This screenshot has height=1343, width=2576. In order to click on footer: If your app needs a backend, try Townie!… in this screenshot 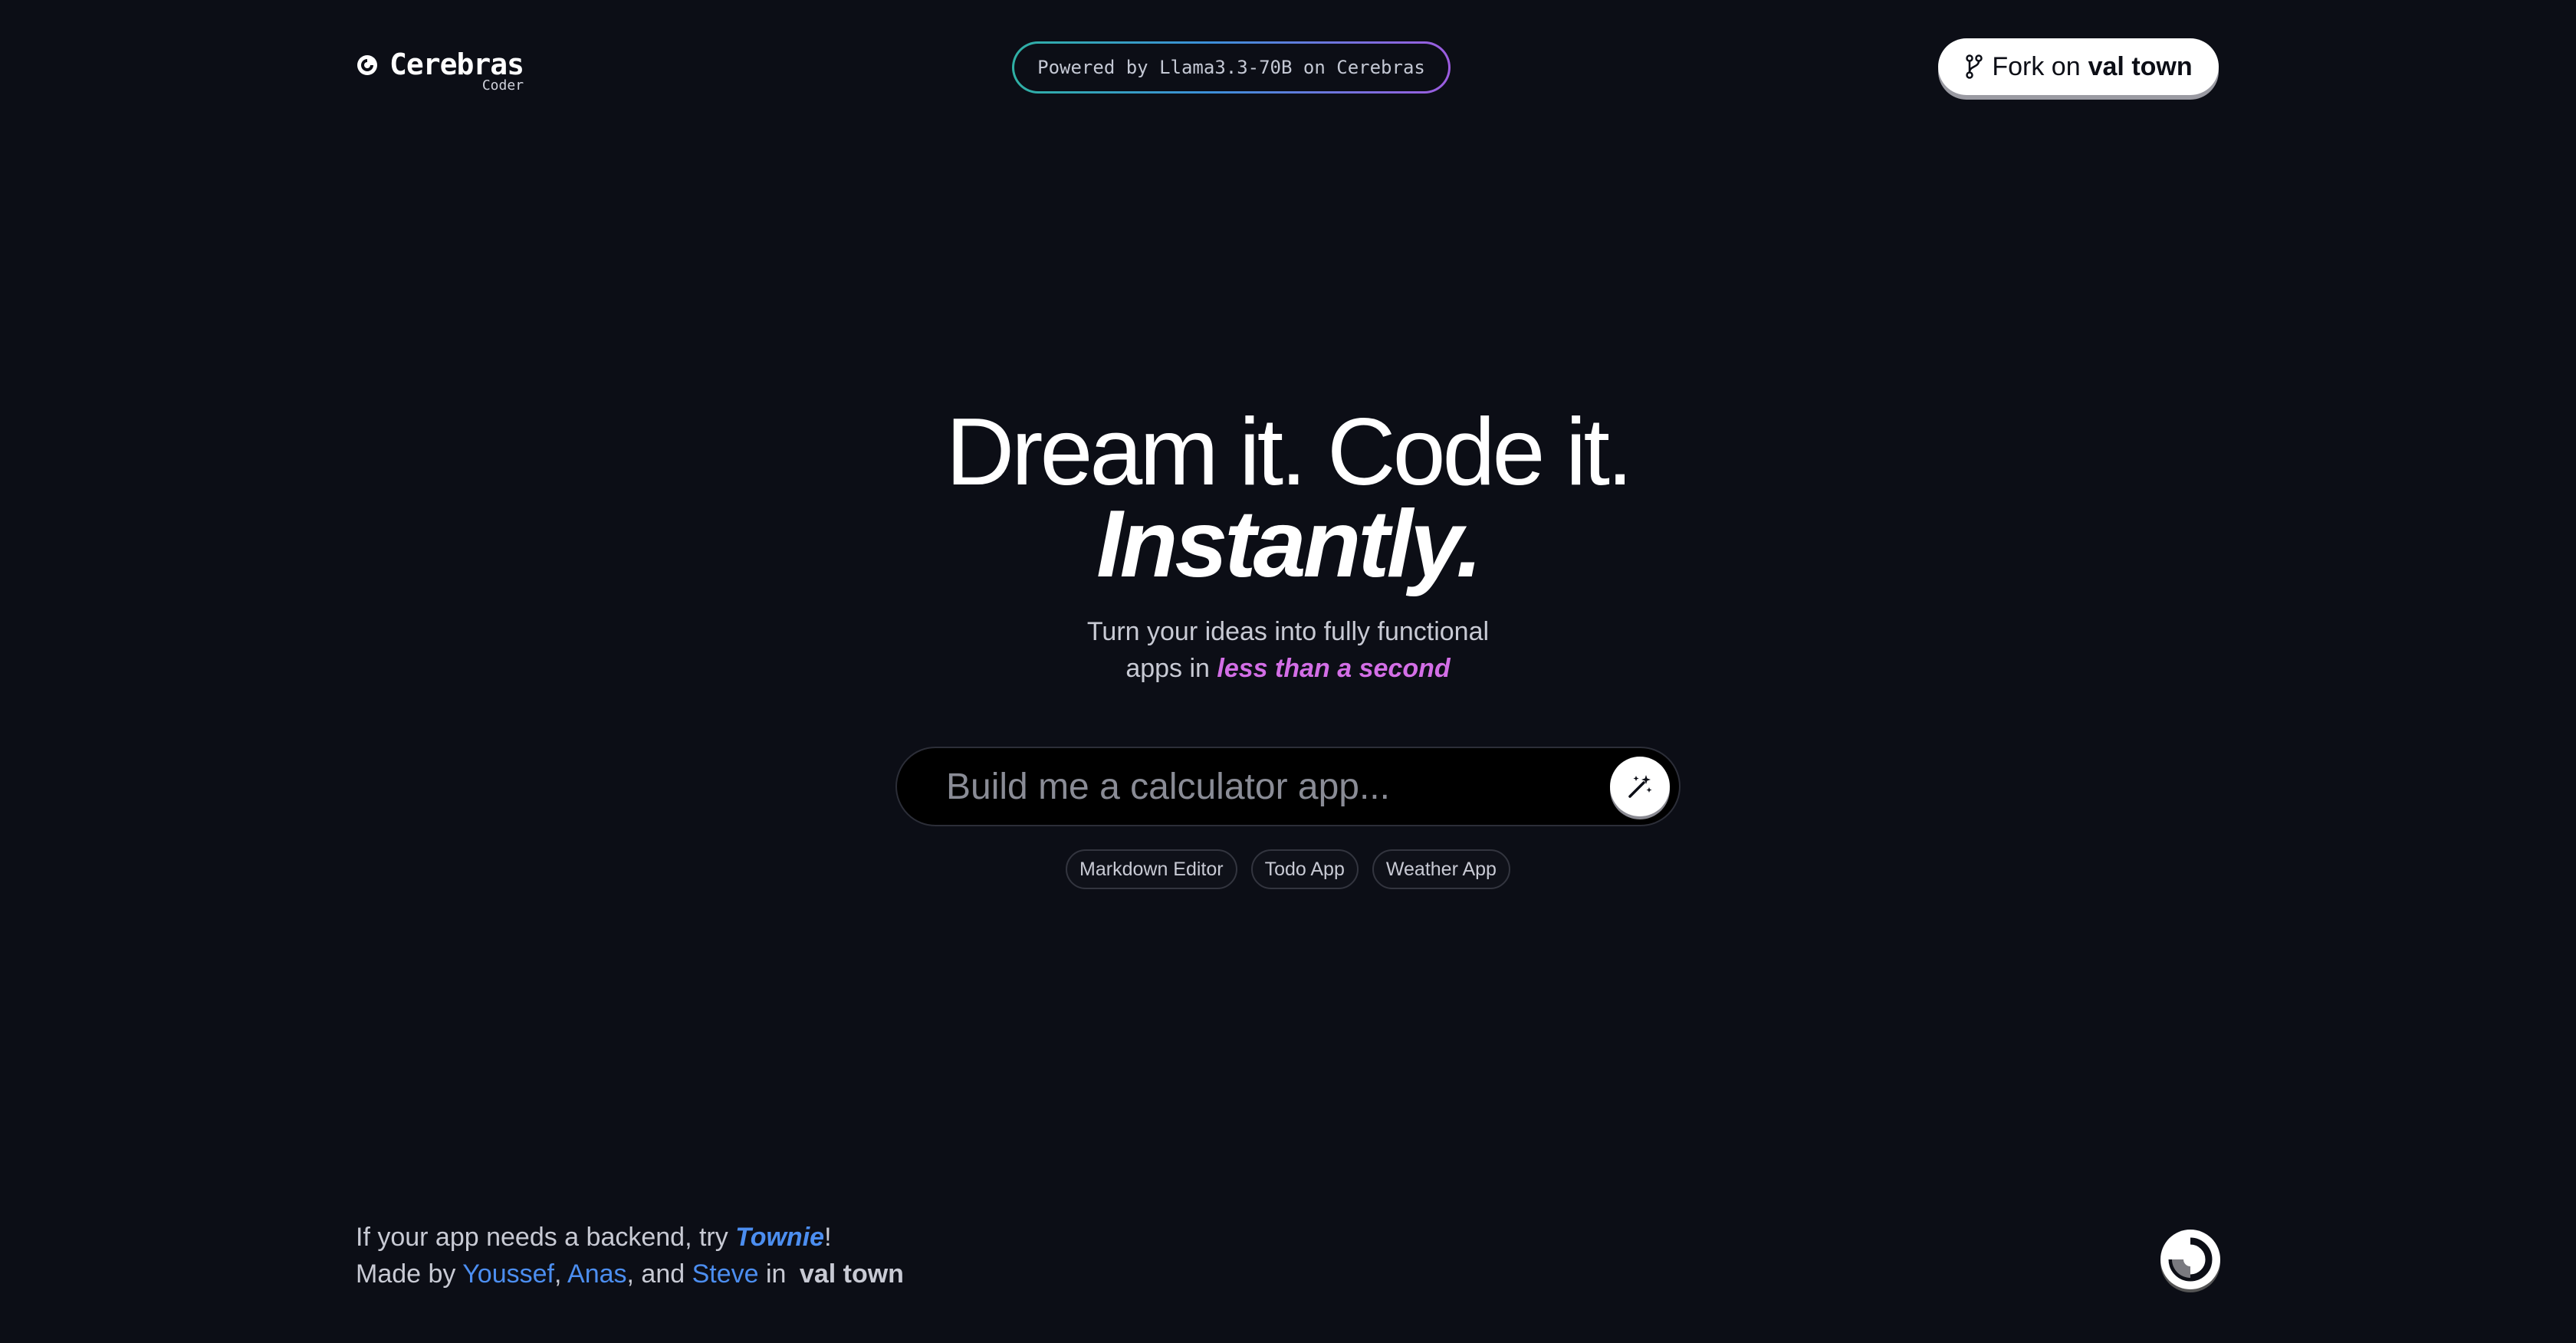, I will do `click(630, 1256)`.